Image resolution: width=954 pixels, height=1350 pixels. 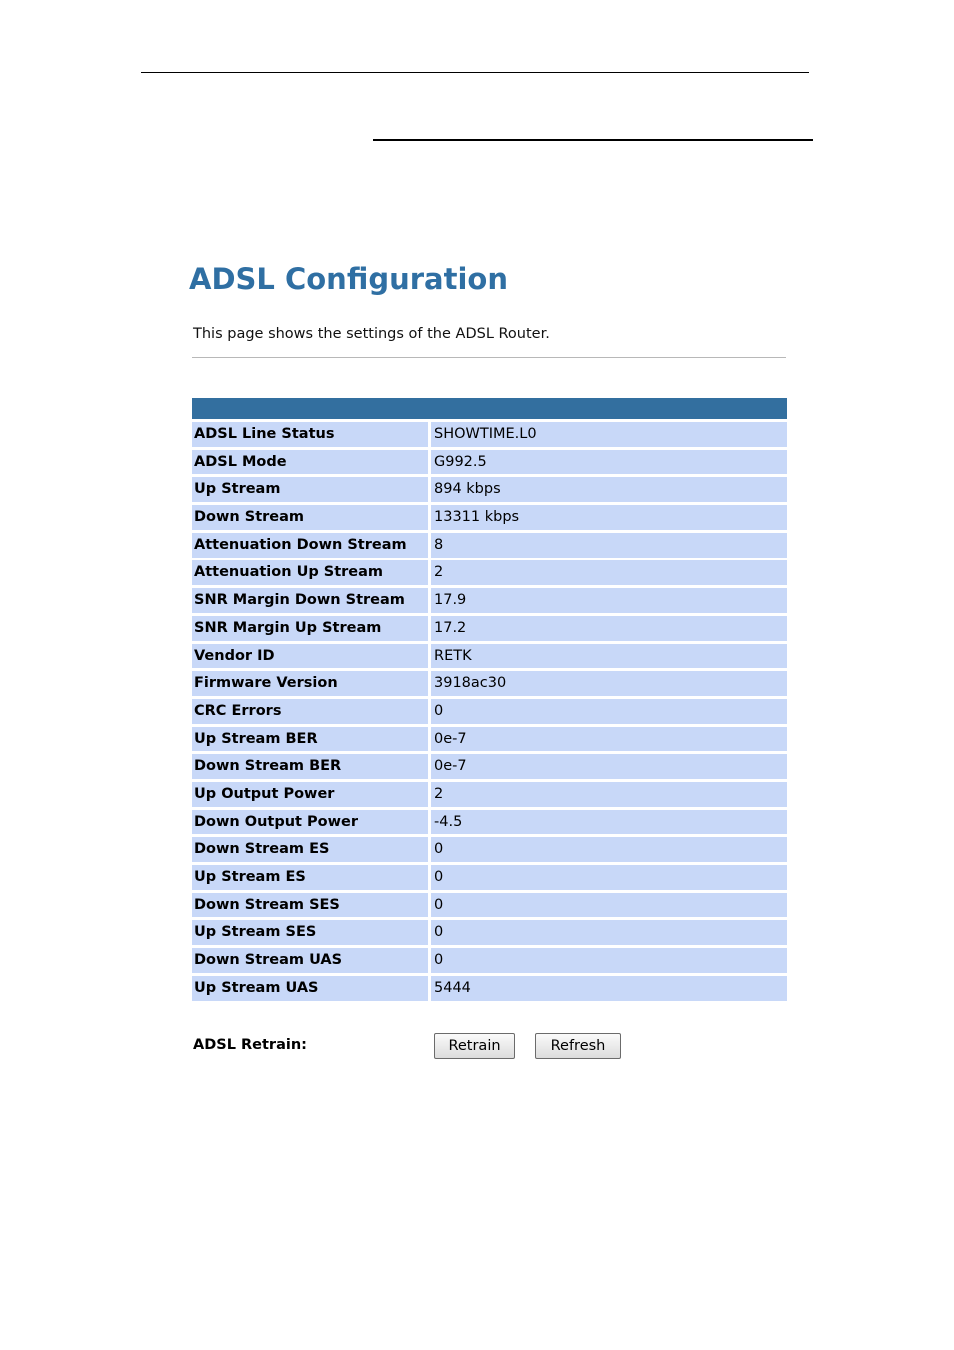 I want to click on table-row: Attenuation Down Stream 8, so click(x=489, y=545).